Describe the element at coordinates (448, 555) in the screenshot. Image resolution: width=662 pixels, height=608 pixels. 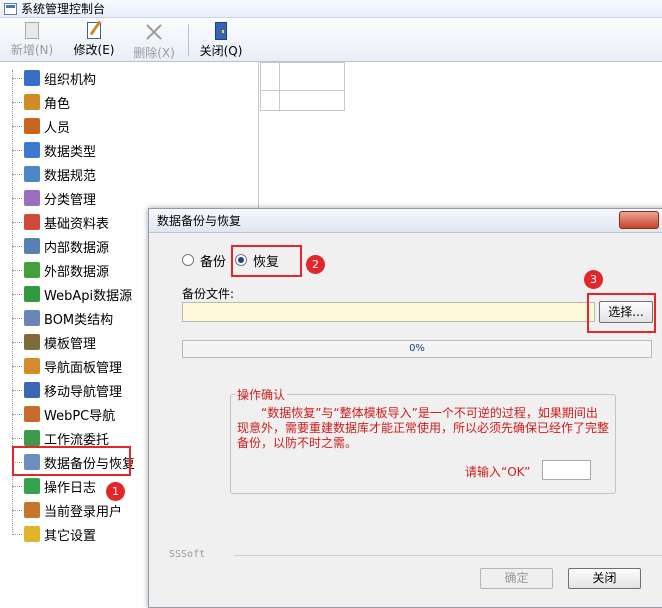
I see `footer-separator` at that location.